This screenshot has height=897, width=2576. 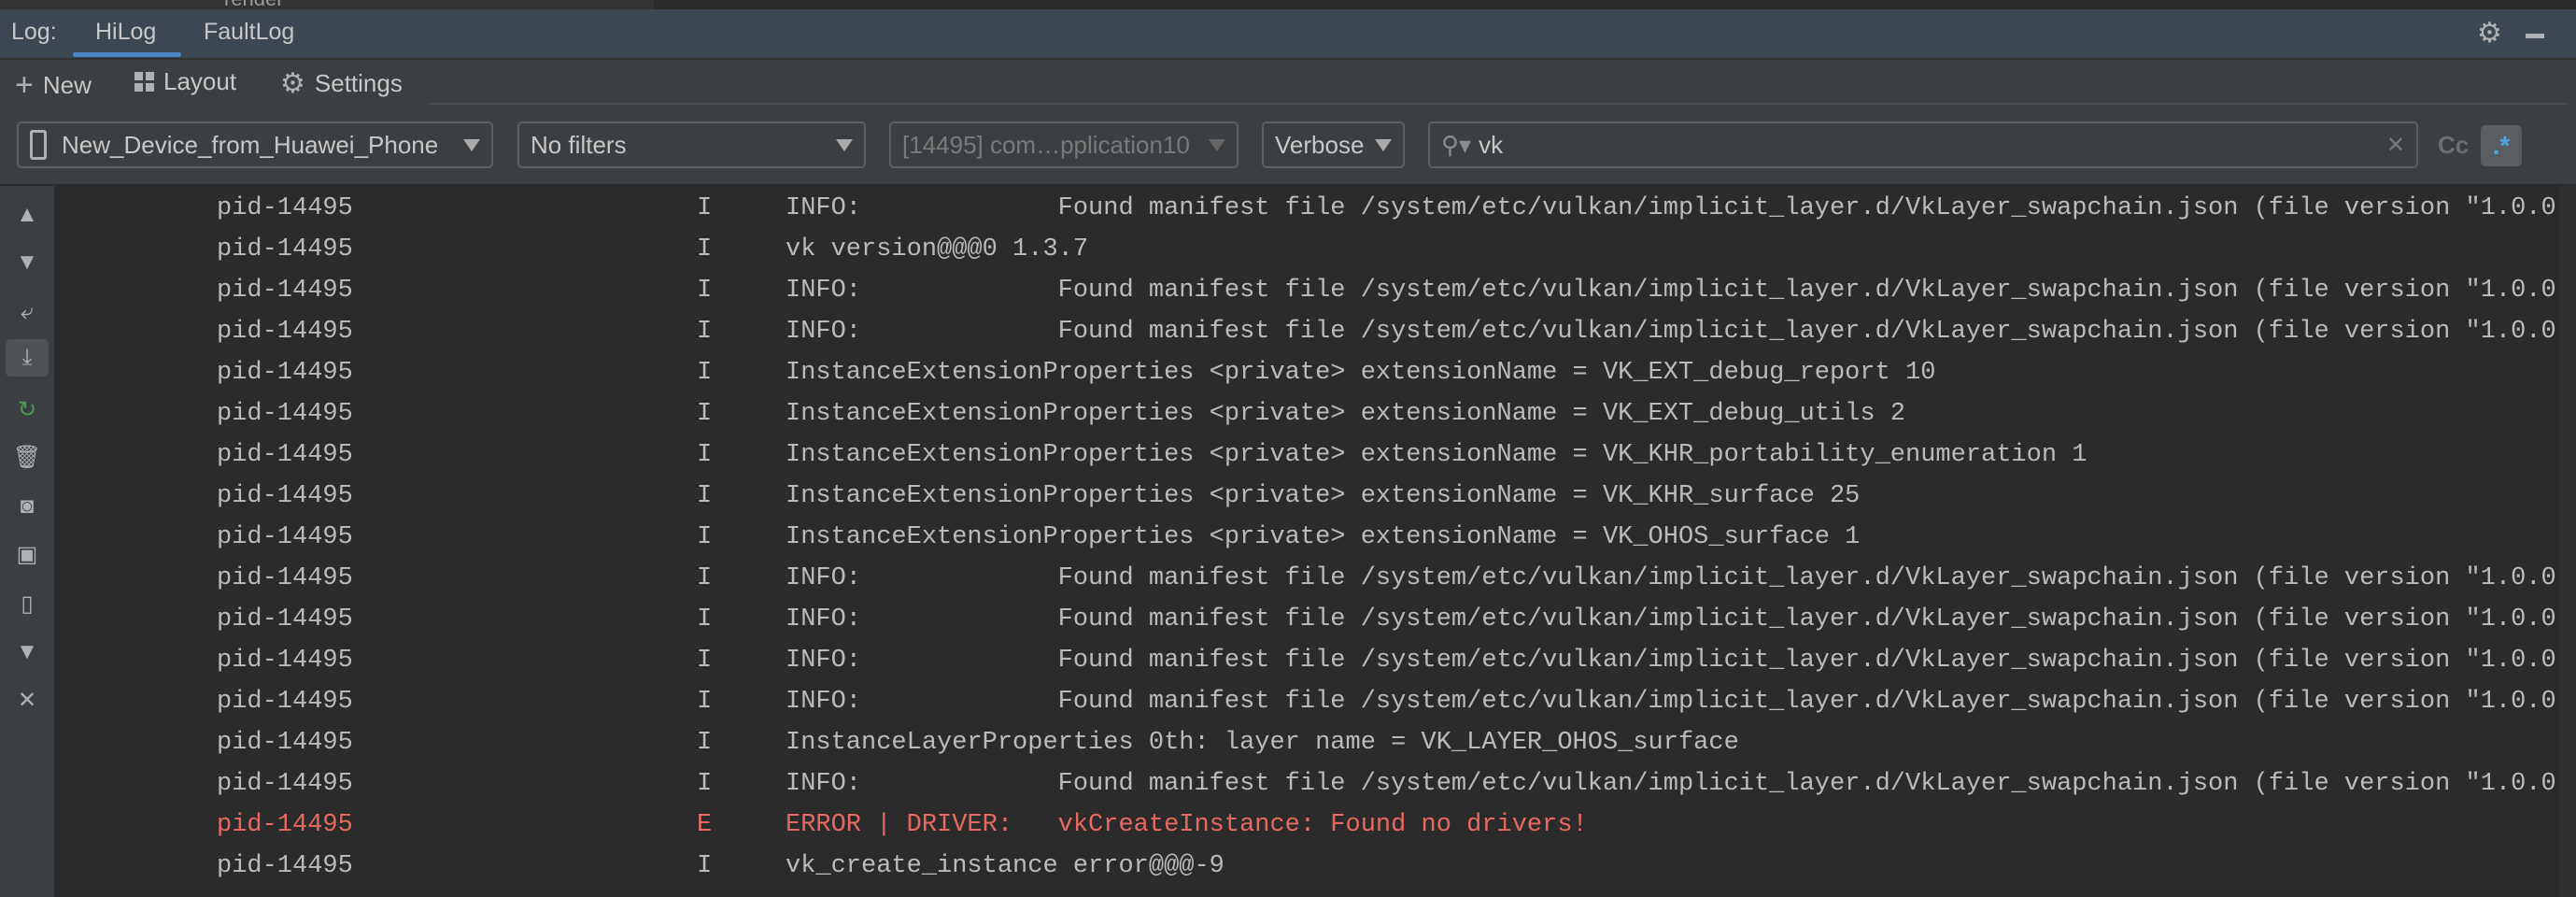 What do you see at coordinates (1306, 866) in the screenshot?
I see `log-row: pid-14495 Ivk_create_instance error@@@-9` at bounding box center [1306, 866].